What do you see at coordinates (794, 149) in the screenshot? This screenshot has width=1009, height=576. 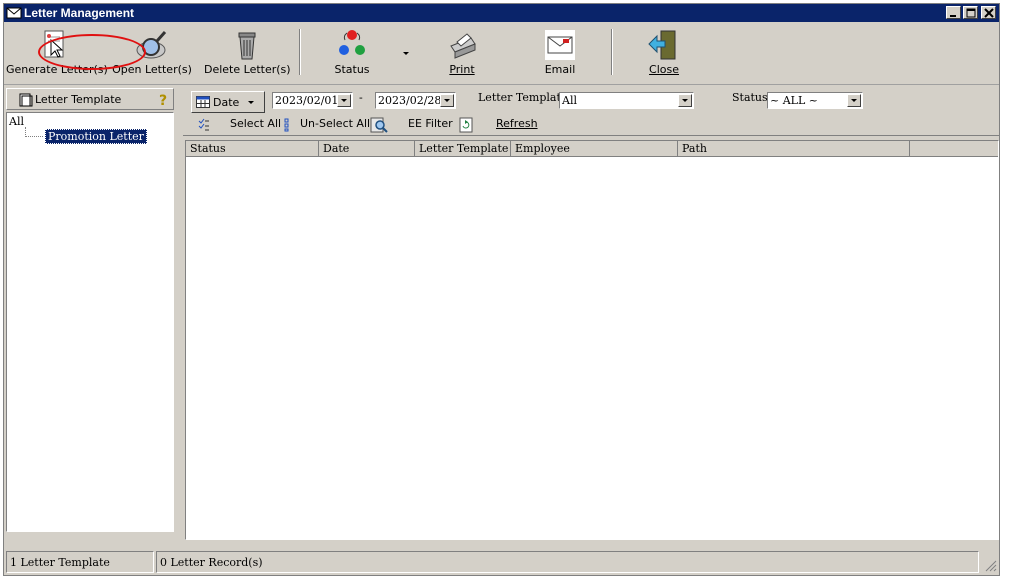 I see `column-header-path: Path` at bounding box center [794, 149].